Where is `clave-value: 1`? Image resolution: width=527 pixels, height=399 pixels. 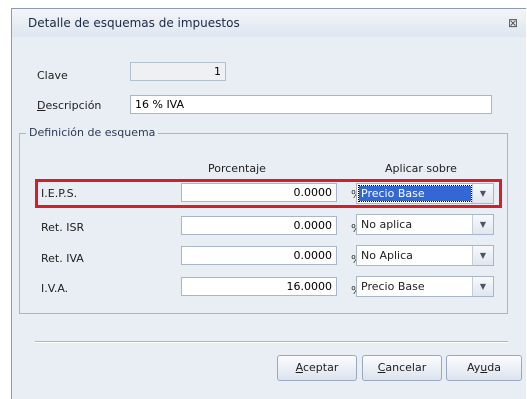
clave-value: 1 is located at coordinates (217, 71).